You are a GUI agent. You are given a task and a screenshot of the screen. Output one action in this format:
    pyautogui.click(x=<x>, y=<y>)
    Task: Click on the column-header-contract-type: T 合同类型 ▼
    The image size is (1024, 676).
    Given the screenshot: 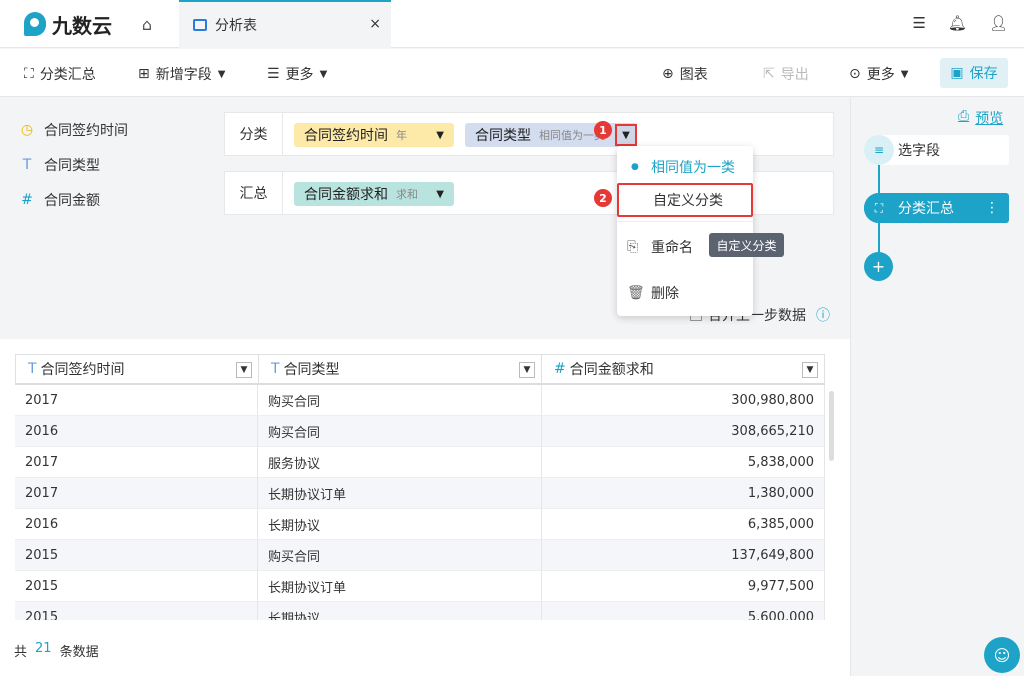 What is the action you would take?
    pyautogui.click(x=400, y=369)
    